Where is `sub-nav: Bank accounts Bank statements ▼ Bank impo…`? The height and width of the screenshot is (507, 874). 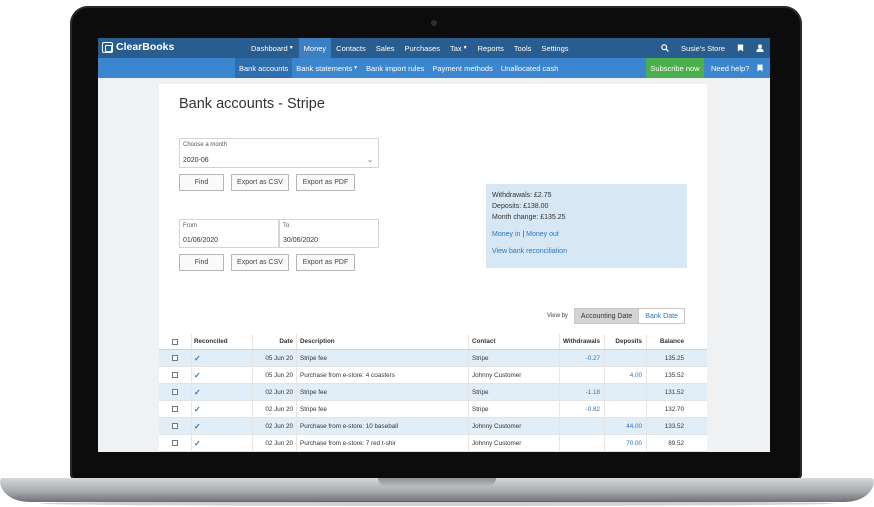 sub-nav: Bank accounts Bank statements ▼ Bank impo… is located at coordinates (398, 68).